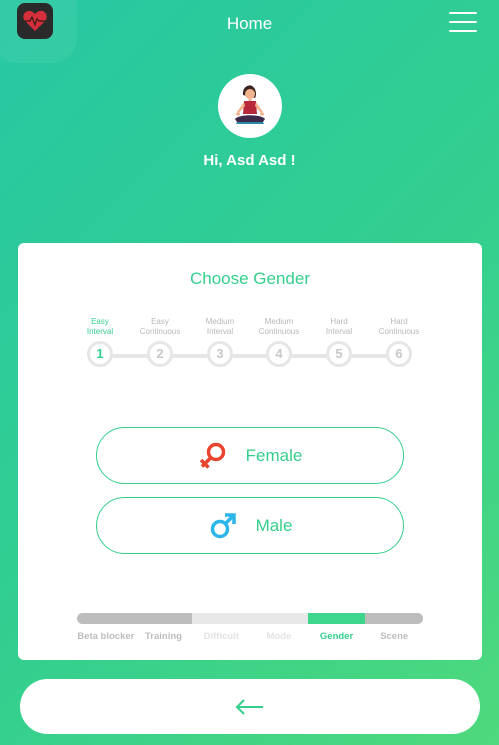 Image resolution: width=499 pixels, height=745 pixels. I want to click on female-button: Female, so click(250, 455).